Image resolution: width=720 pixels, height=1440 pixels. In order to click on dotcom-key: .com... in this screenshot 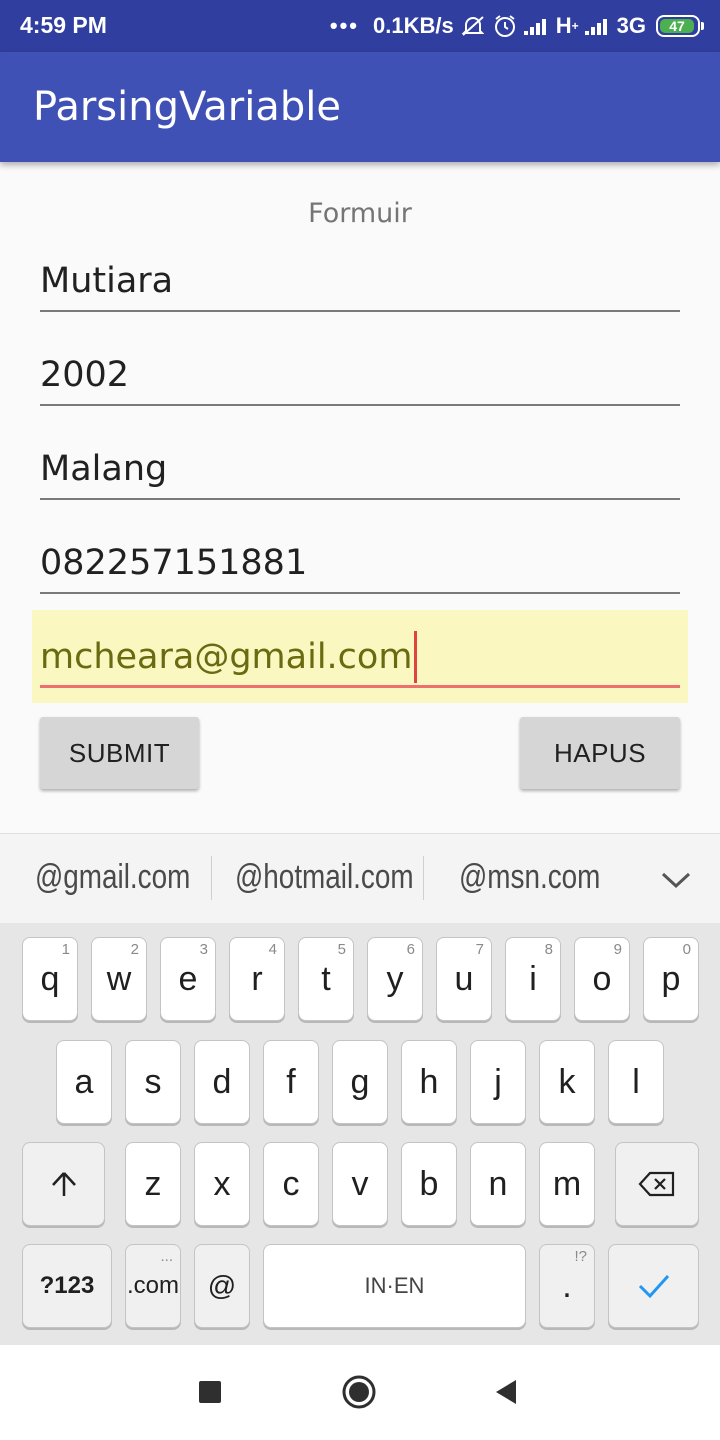, I will do `click(153, 1286)`.